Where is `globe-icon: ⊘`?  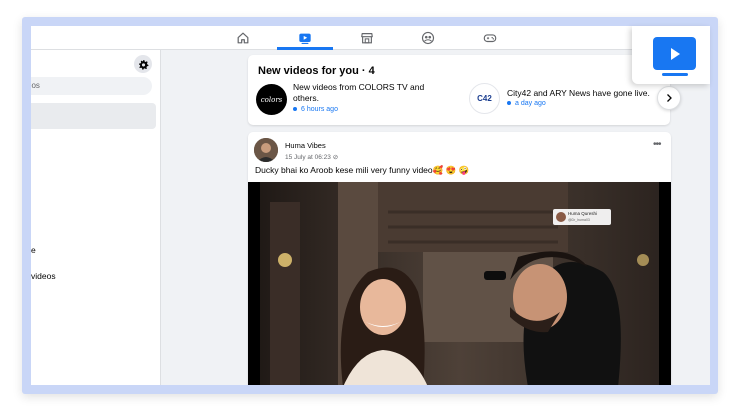
globe-icon: ⊘ is located at coordinates (335, 157).